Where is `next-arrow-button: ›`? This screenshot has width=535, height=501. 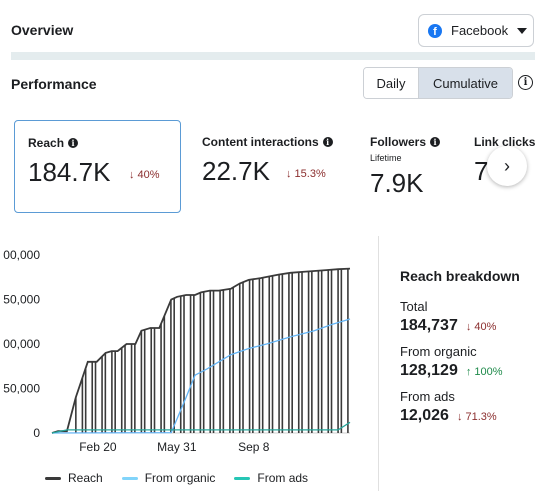 next-arrow-button: › is located at coordinates (507, 166).